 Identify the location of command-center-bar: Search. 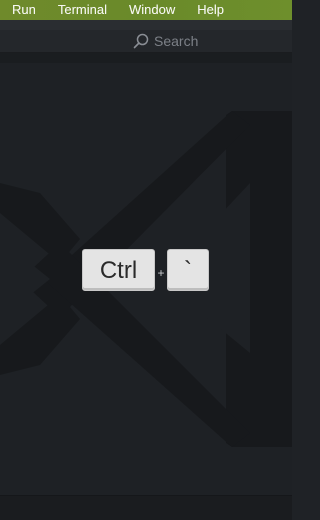
(146, 41).